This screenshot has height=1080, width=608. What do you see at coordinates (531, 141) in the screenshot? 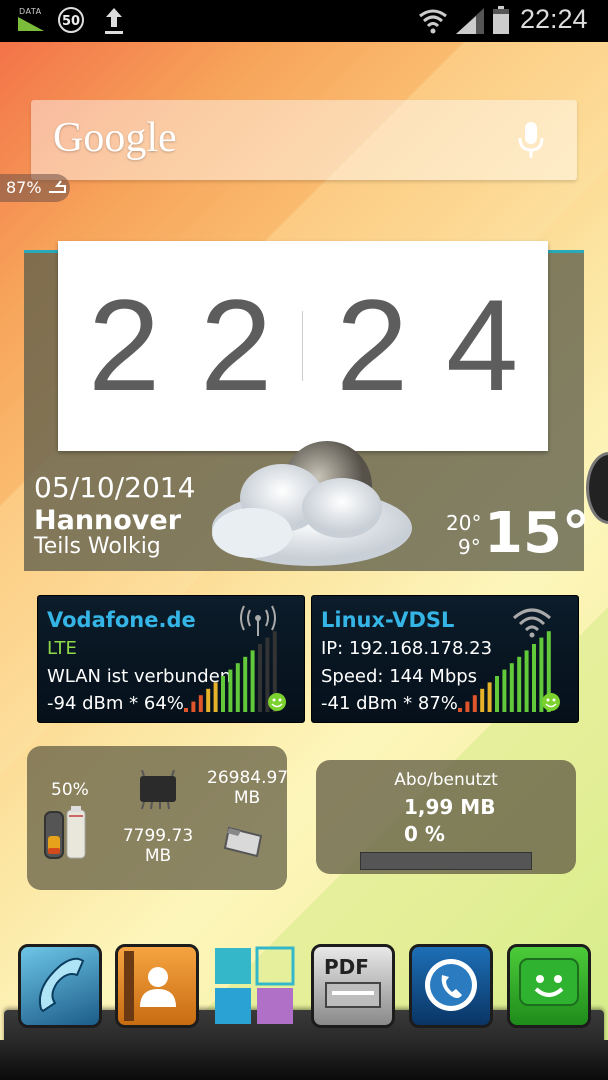
I see `mic-icon` at bounding box center [531, 141].